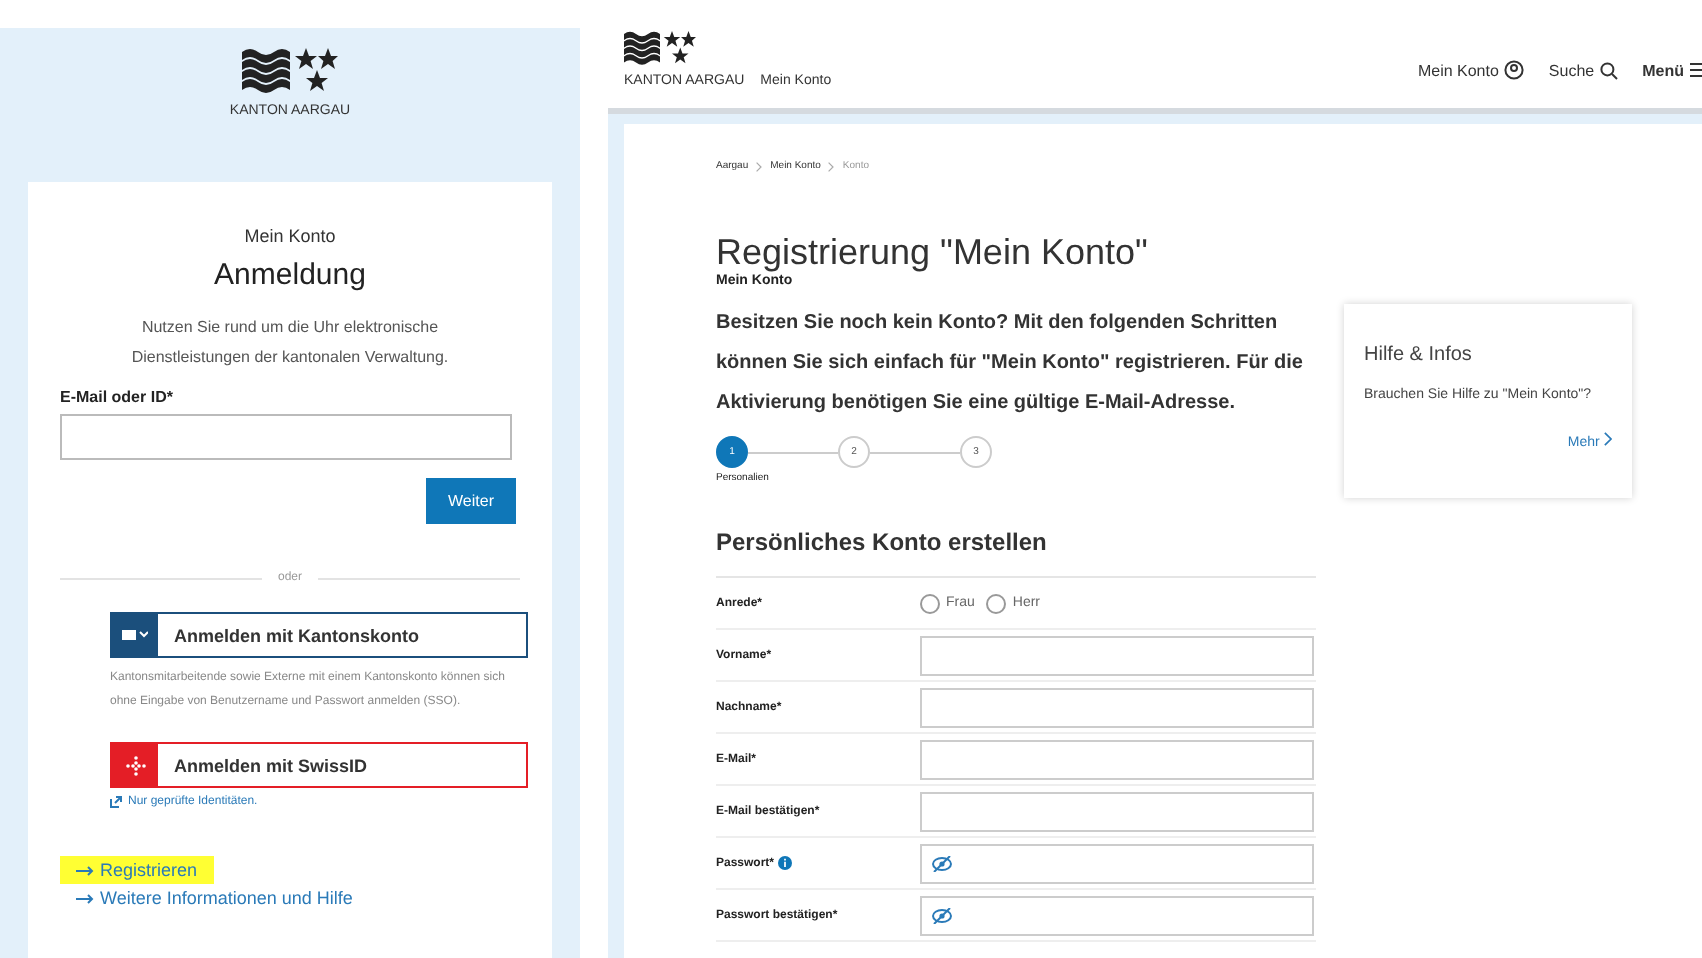 This screenshot has width=1702, height=958. Describe the element at coordinates (290, 275) in the screenshot. I see `login-title: Anmeldung` at that location.